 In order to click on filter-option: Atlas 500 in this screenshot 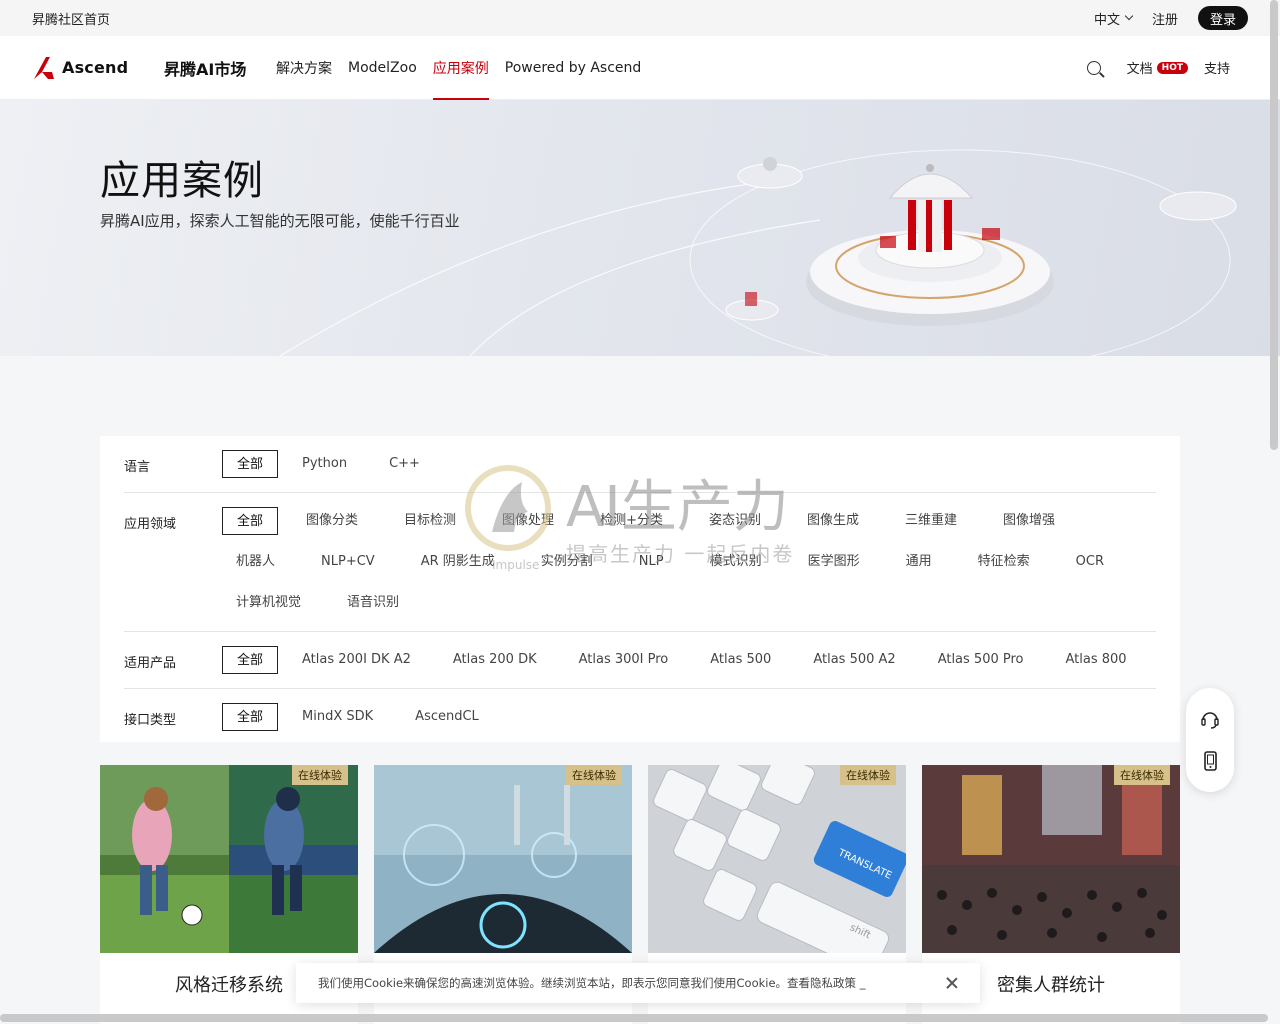, I will do `click(740, 660)`.